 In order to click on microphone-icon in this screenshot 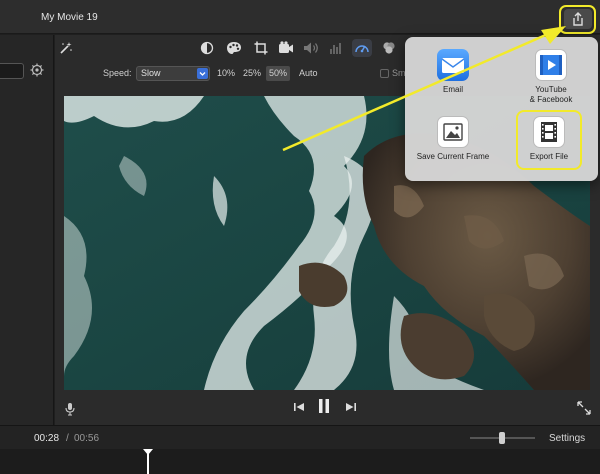, I will do `click(70, 409)`.